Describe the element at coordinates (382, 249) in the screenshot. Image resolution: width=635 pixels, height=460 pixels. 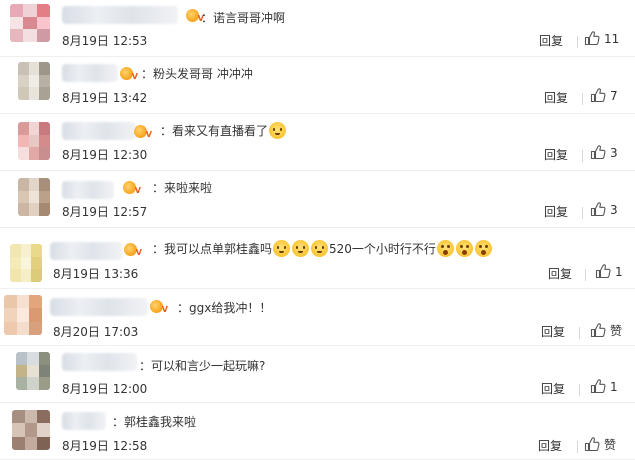
I see `comment-body-tail: 520一个小时行不行` at that location.